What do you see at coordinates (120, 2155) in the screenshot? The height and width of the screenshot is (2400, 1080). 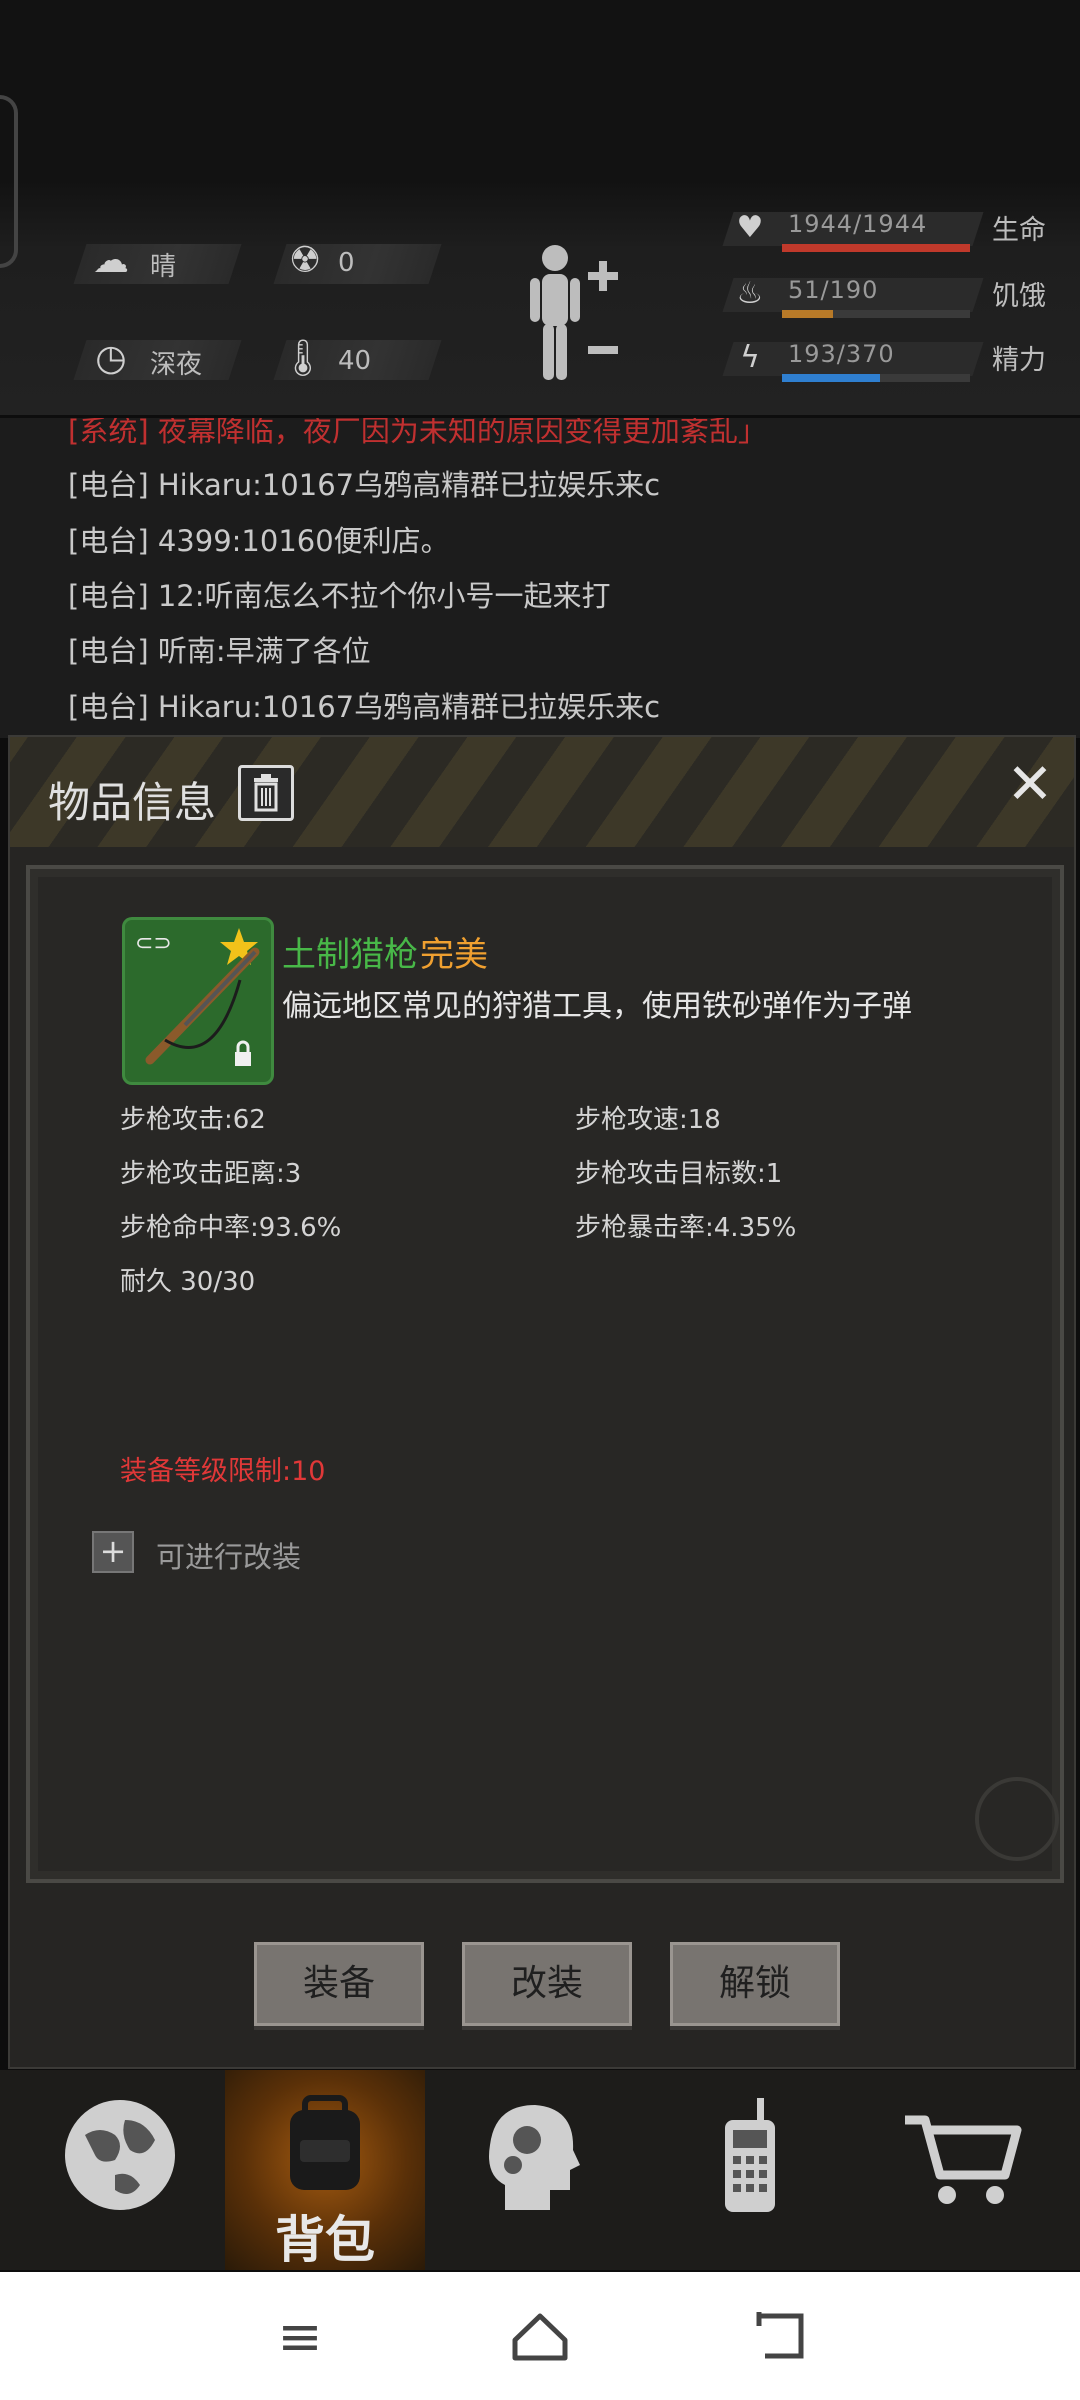 I see `globe-icon` at bounding box center [120, 2155].